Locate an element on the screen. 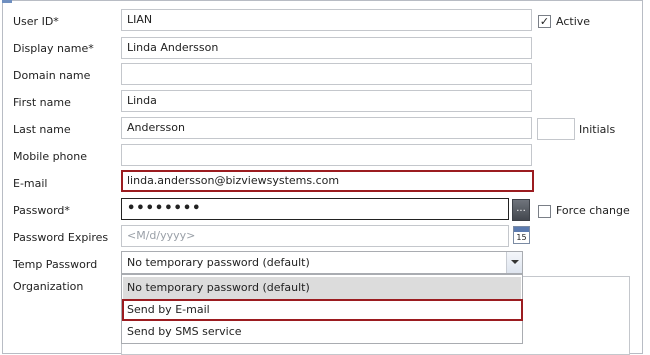 The height and width of the screenshot is (355, 650). initials-label: Initials is located at coordinates (597, 129).